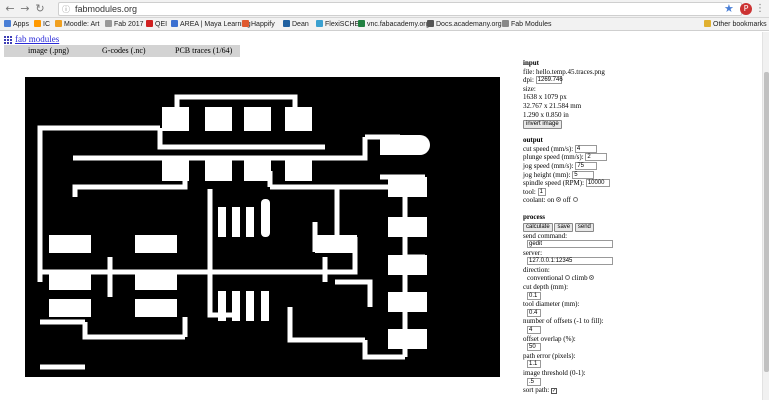  I want to click on sort-path-row: sort path: ✓, so click(643, 390).